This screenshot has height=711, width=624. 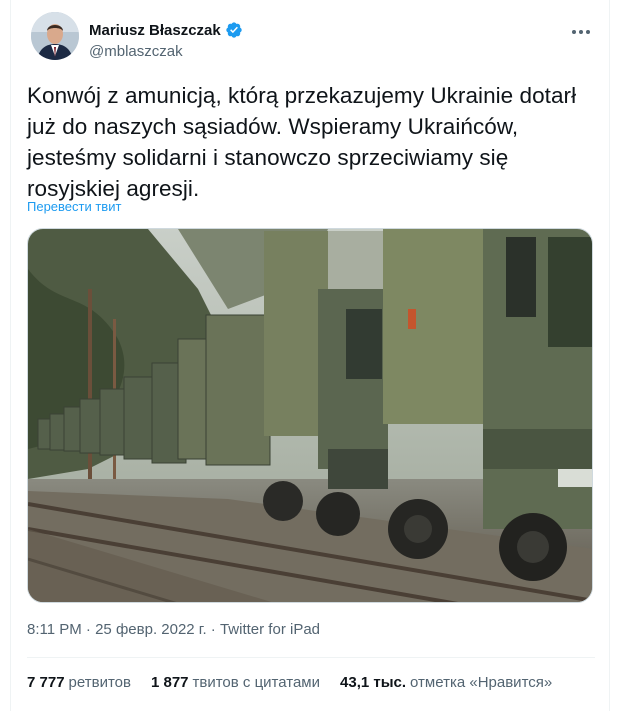 I want to click on quotes-stat: 1 877 твитов с цитатами, so click(x=235, y=682).